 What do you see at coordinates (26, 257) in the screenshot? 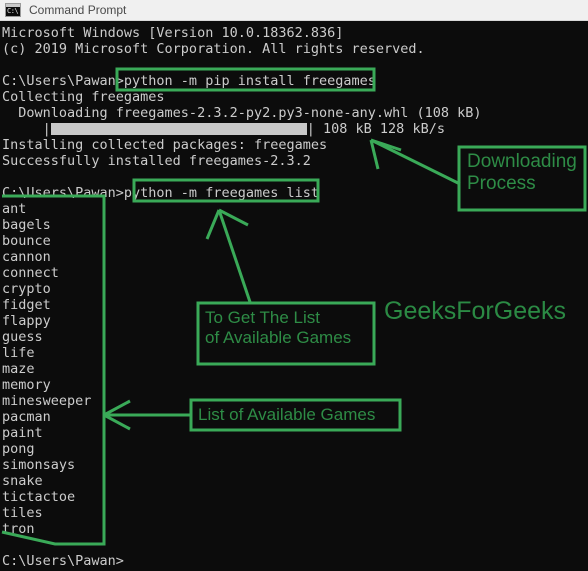
I see `console-line: cannon` at bounding box center [26, 257].